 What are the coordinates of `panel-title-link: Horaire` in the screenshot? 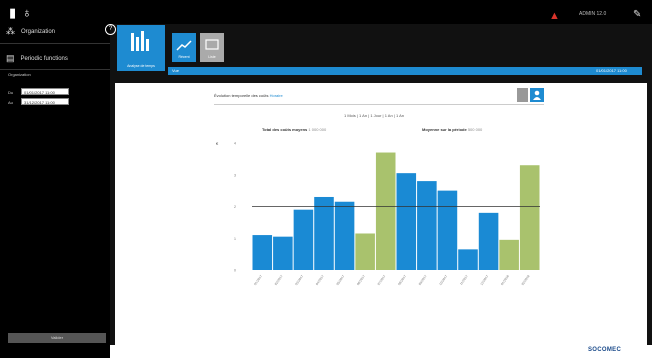 It's located at (276, 95).